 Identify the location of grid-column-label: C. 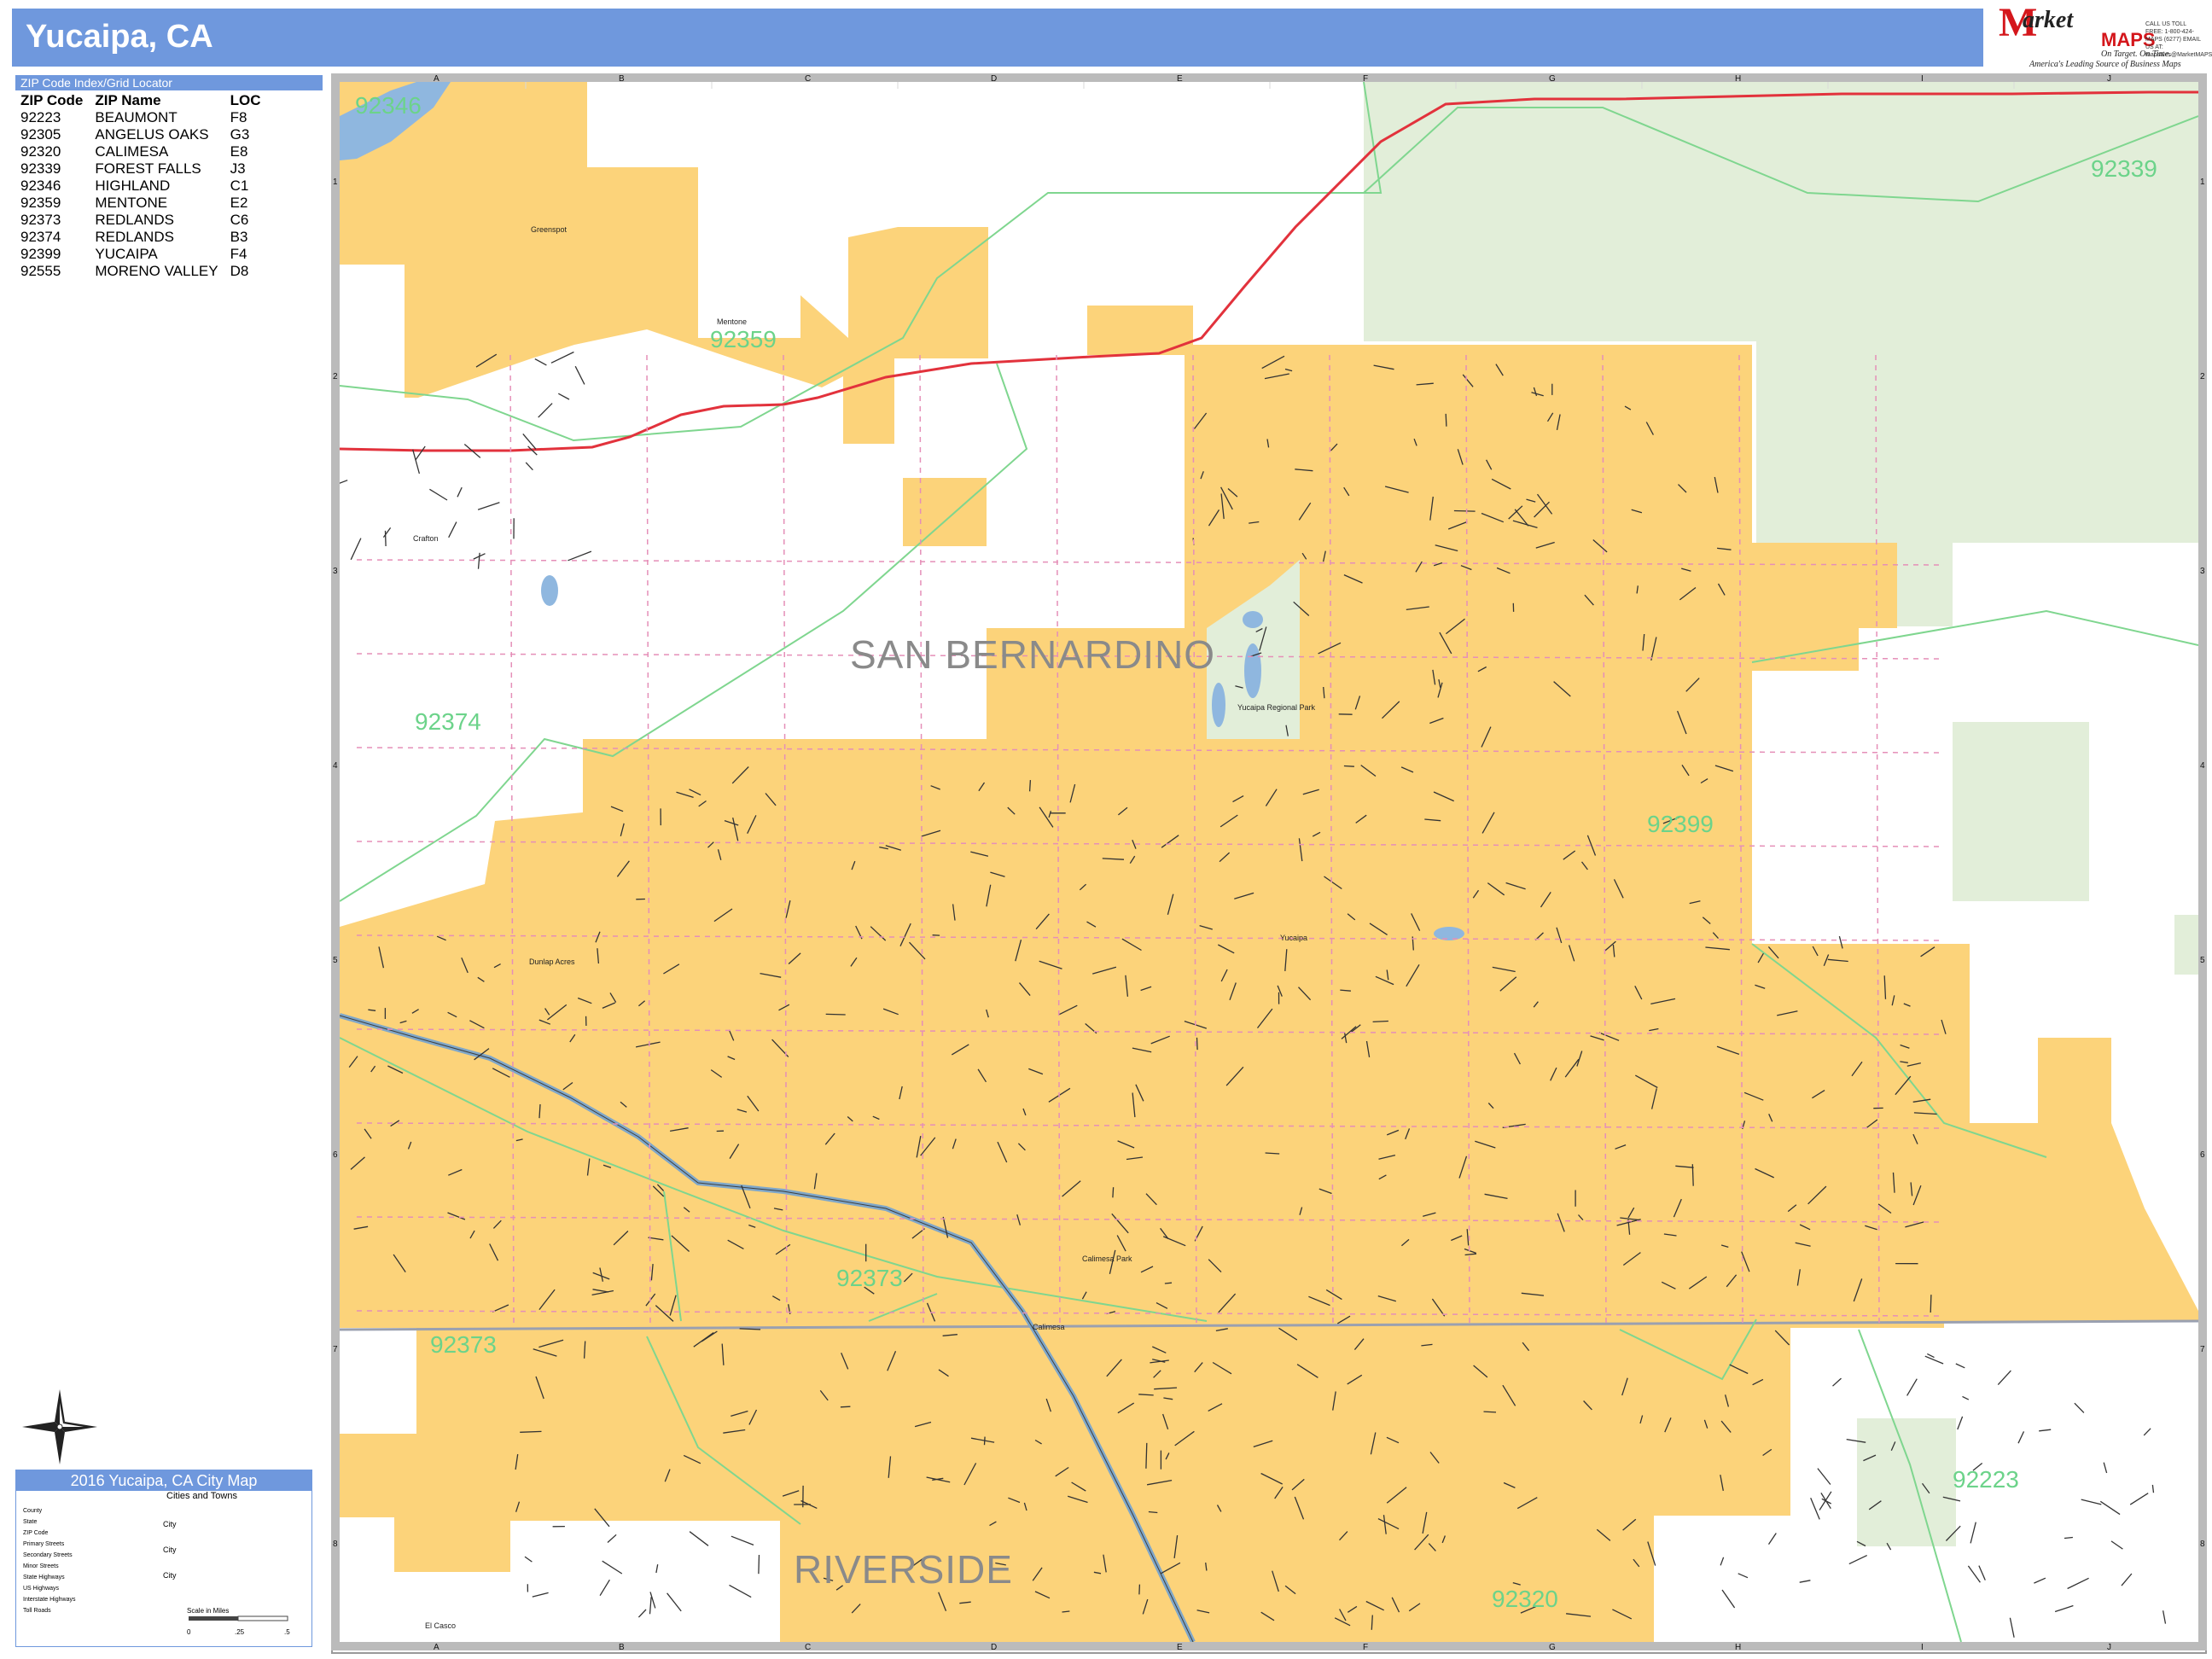
(808, 1647).